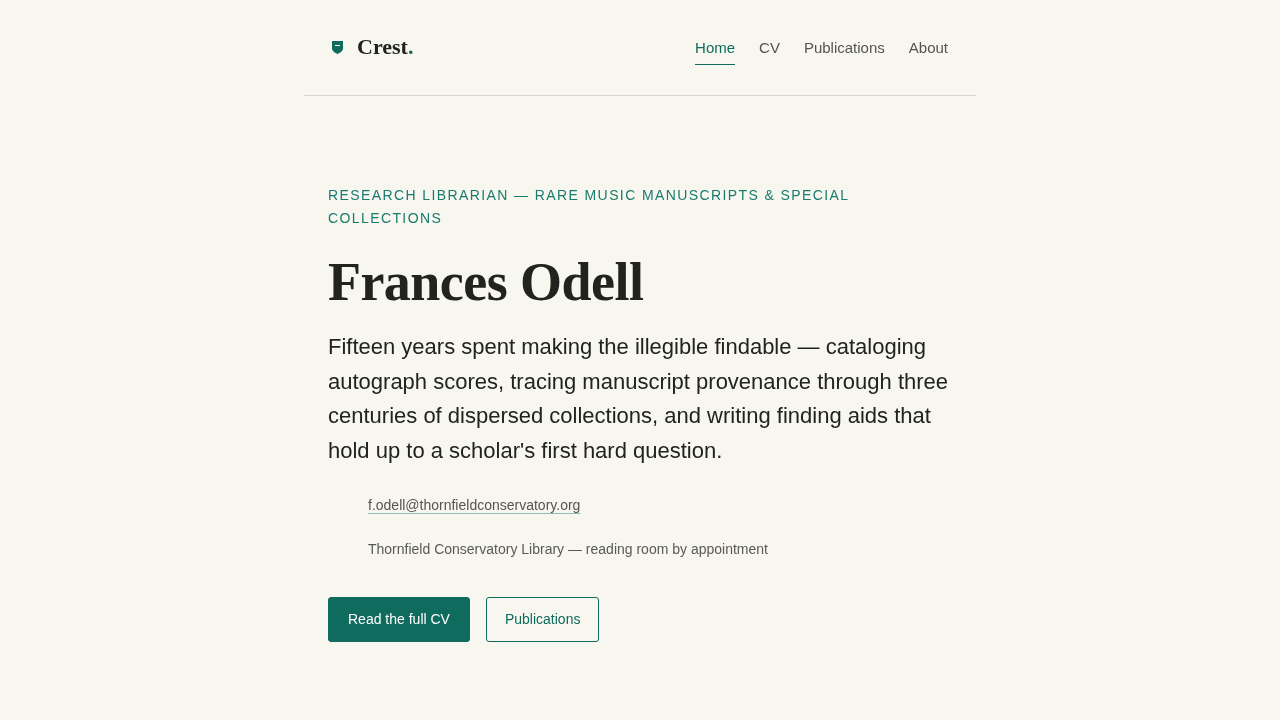 This screenshot has height=720, width=1280. I want to click on brand-logo: Crest., so click(385, 46).